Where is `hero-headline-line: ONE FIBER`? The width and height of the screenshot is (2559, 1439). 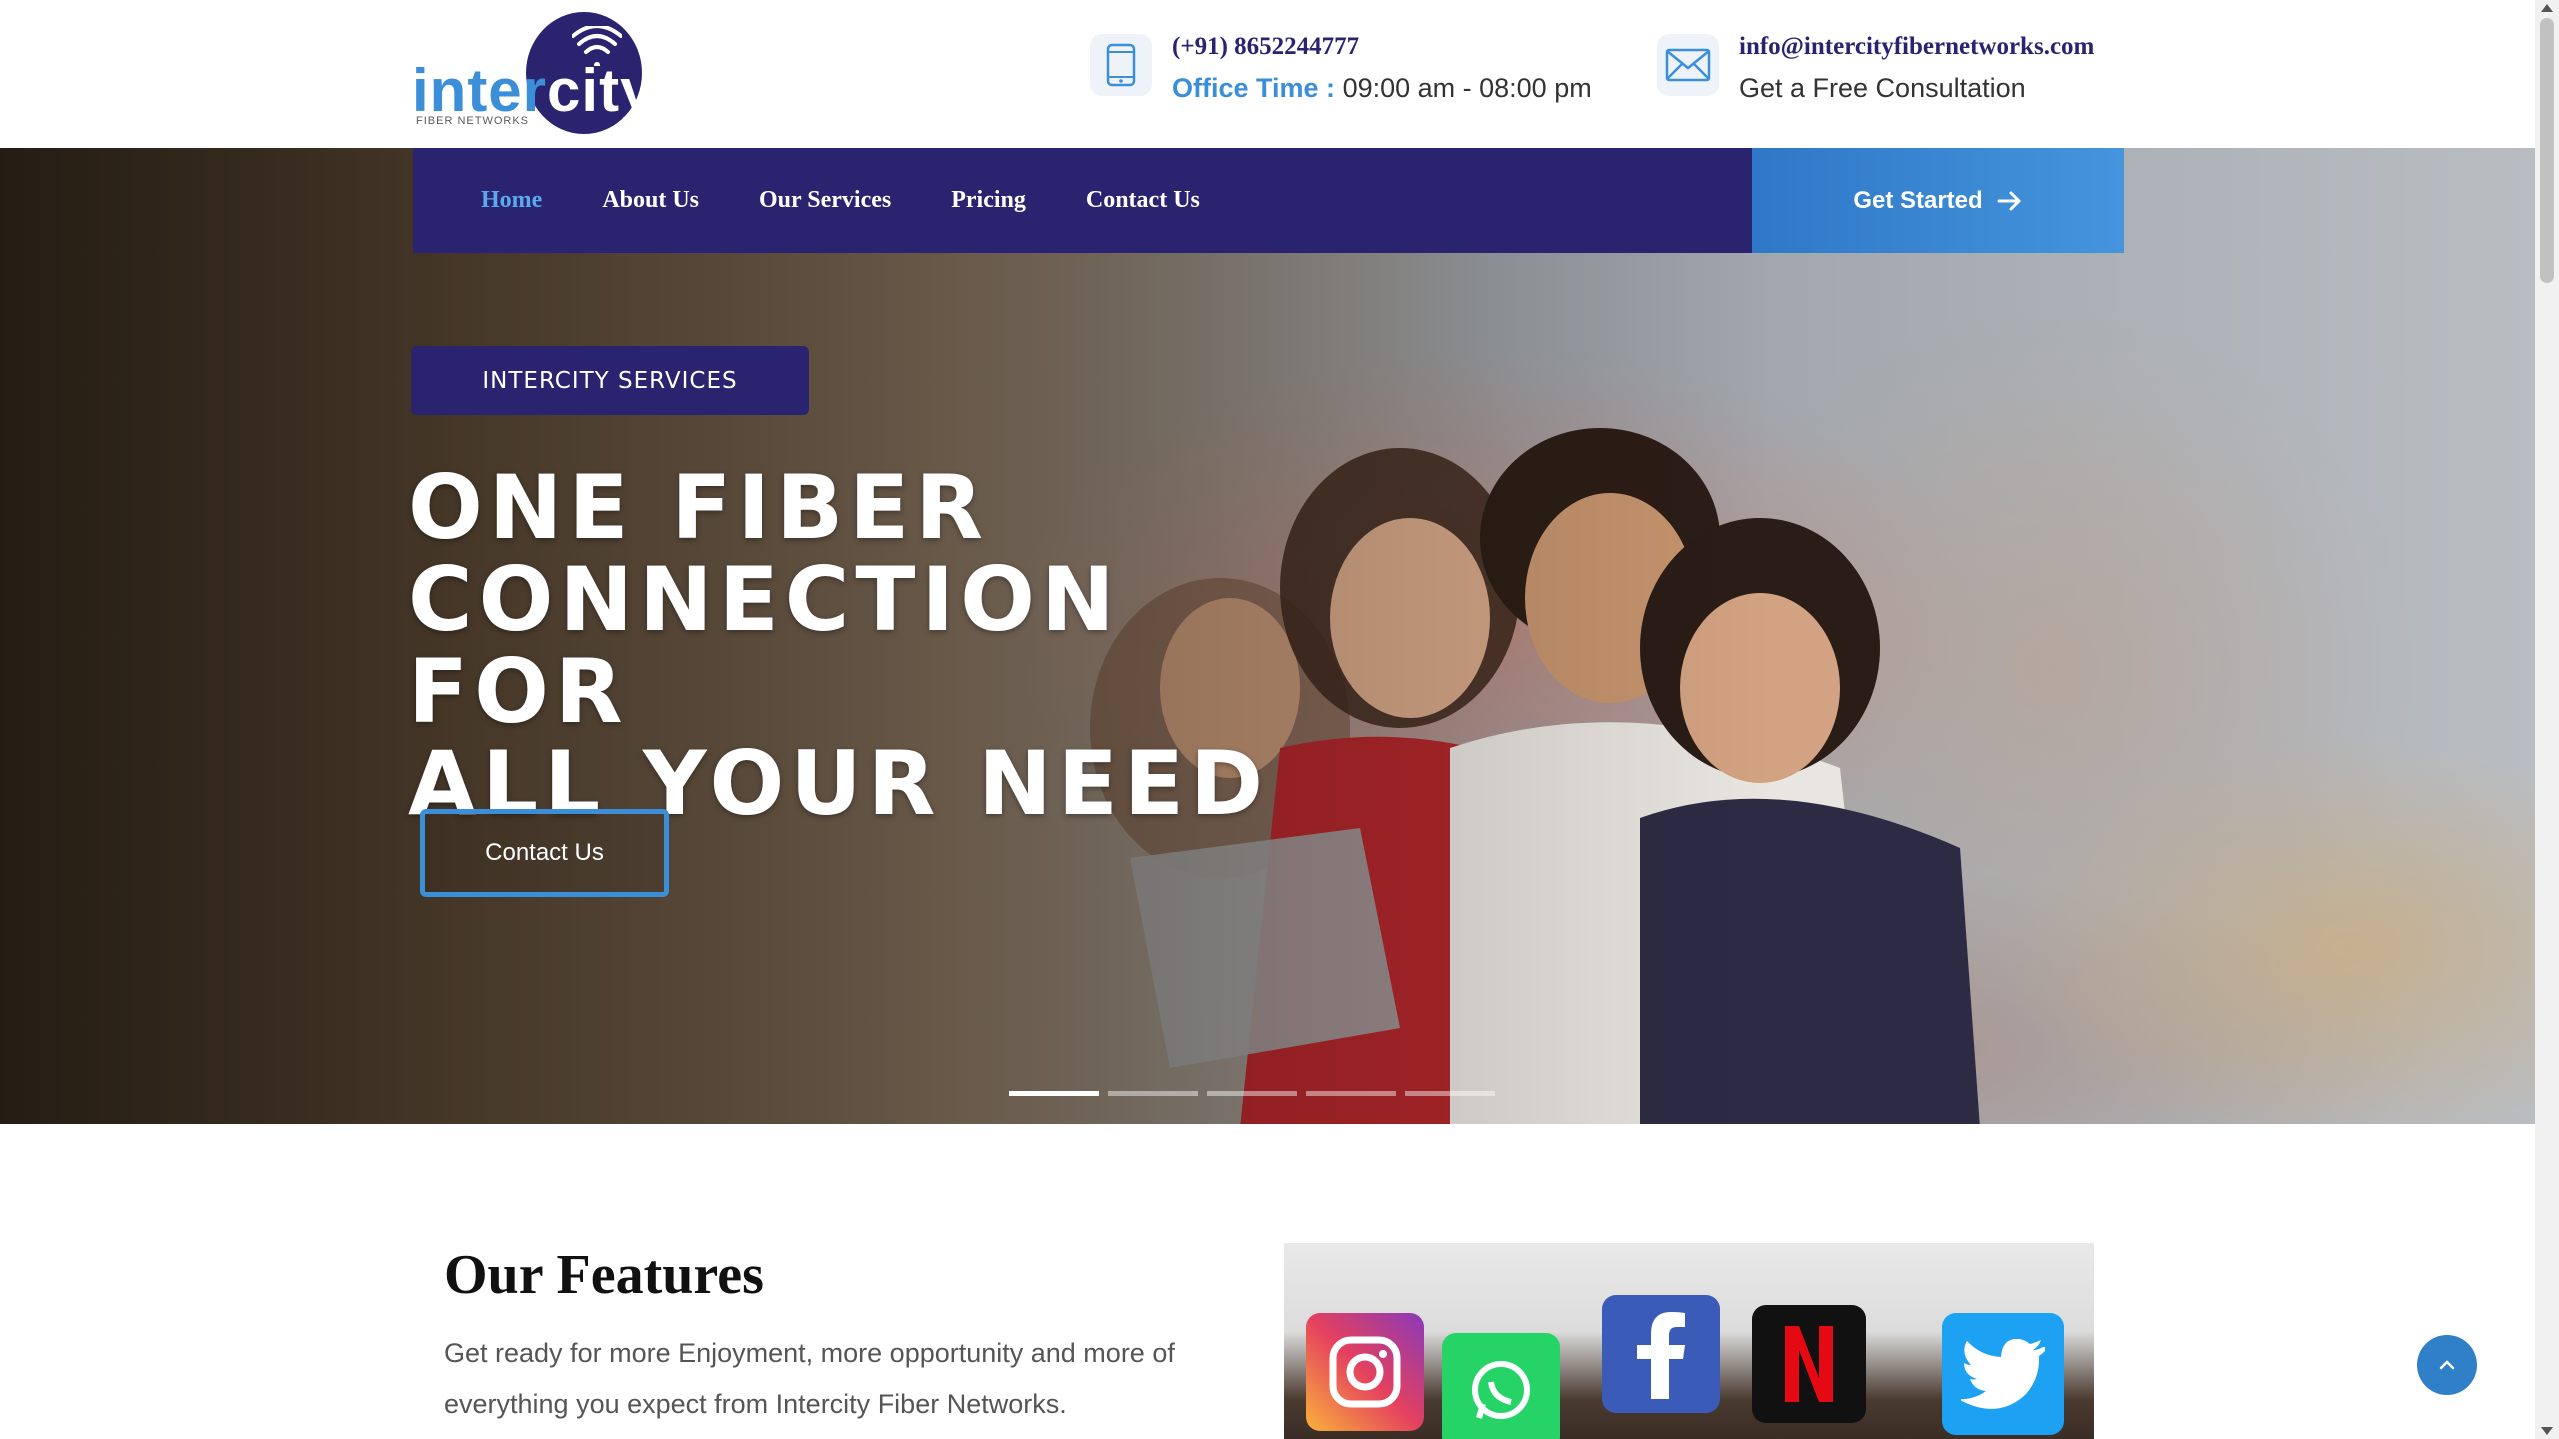 hero-headline-line: ONE FIBER is located at coordinates (699, 507).